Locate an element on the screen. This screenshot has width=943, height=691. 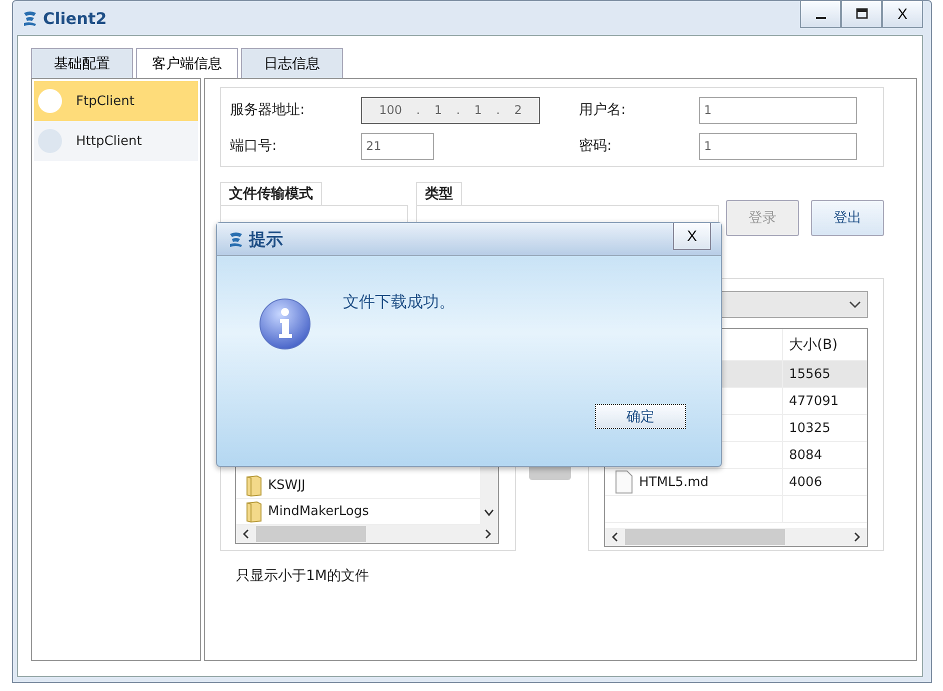
info-icon is located at coordinates (285, 324).